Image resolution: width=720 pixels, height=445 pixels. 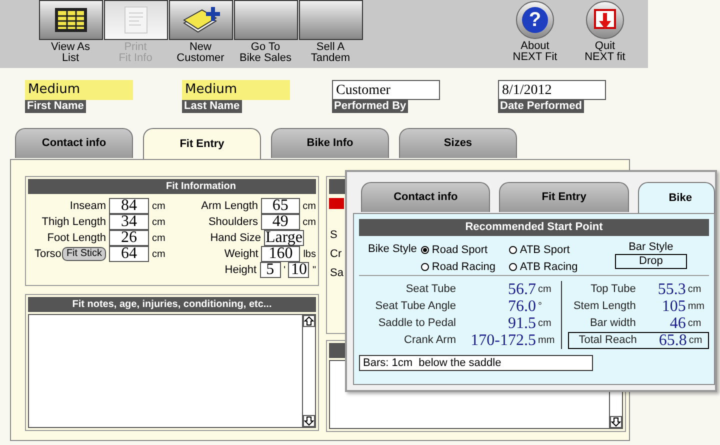 I want to click on value-field: Large, so click(x=284, y=238).